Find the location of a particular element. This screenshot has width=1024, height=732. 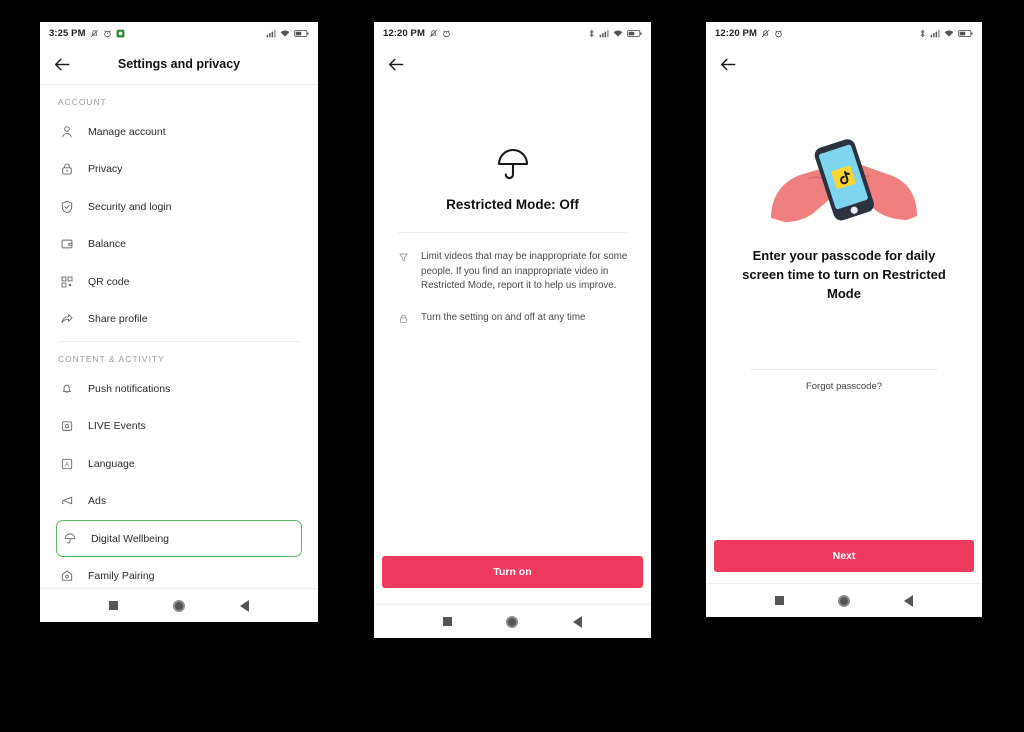

sidebar-item-label: Push notifications is located at coordinates (129, 388).